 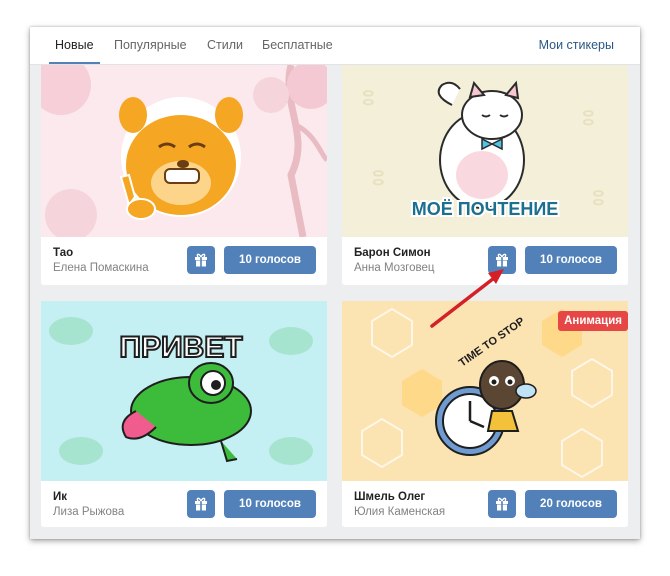 I want to click on sticker-image-ik: ПРИВЕТ, so click(x=184, y=391).